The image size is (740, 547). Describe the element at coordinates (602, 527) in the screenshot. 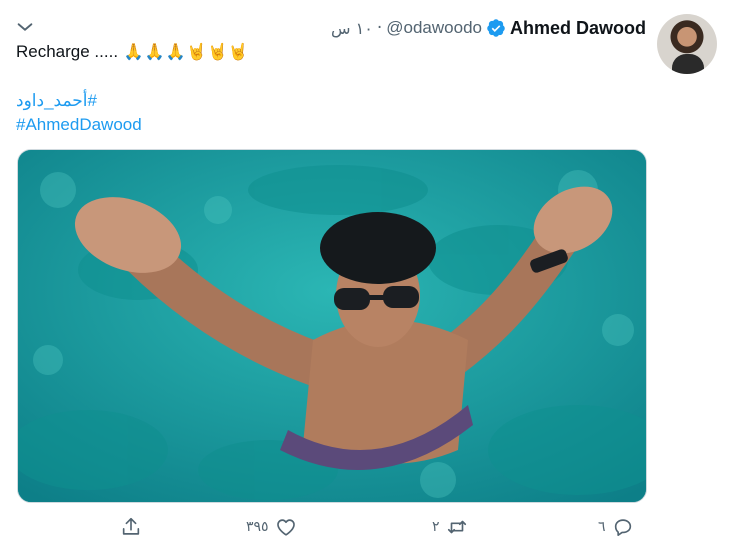

I see `reply-count: ٦` at that location.